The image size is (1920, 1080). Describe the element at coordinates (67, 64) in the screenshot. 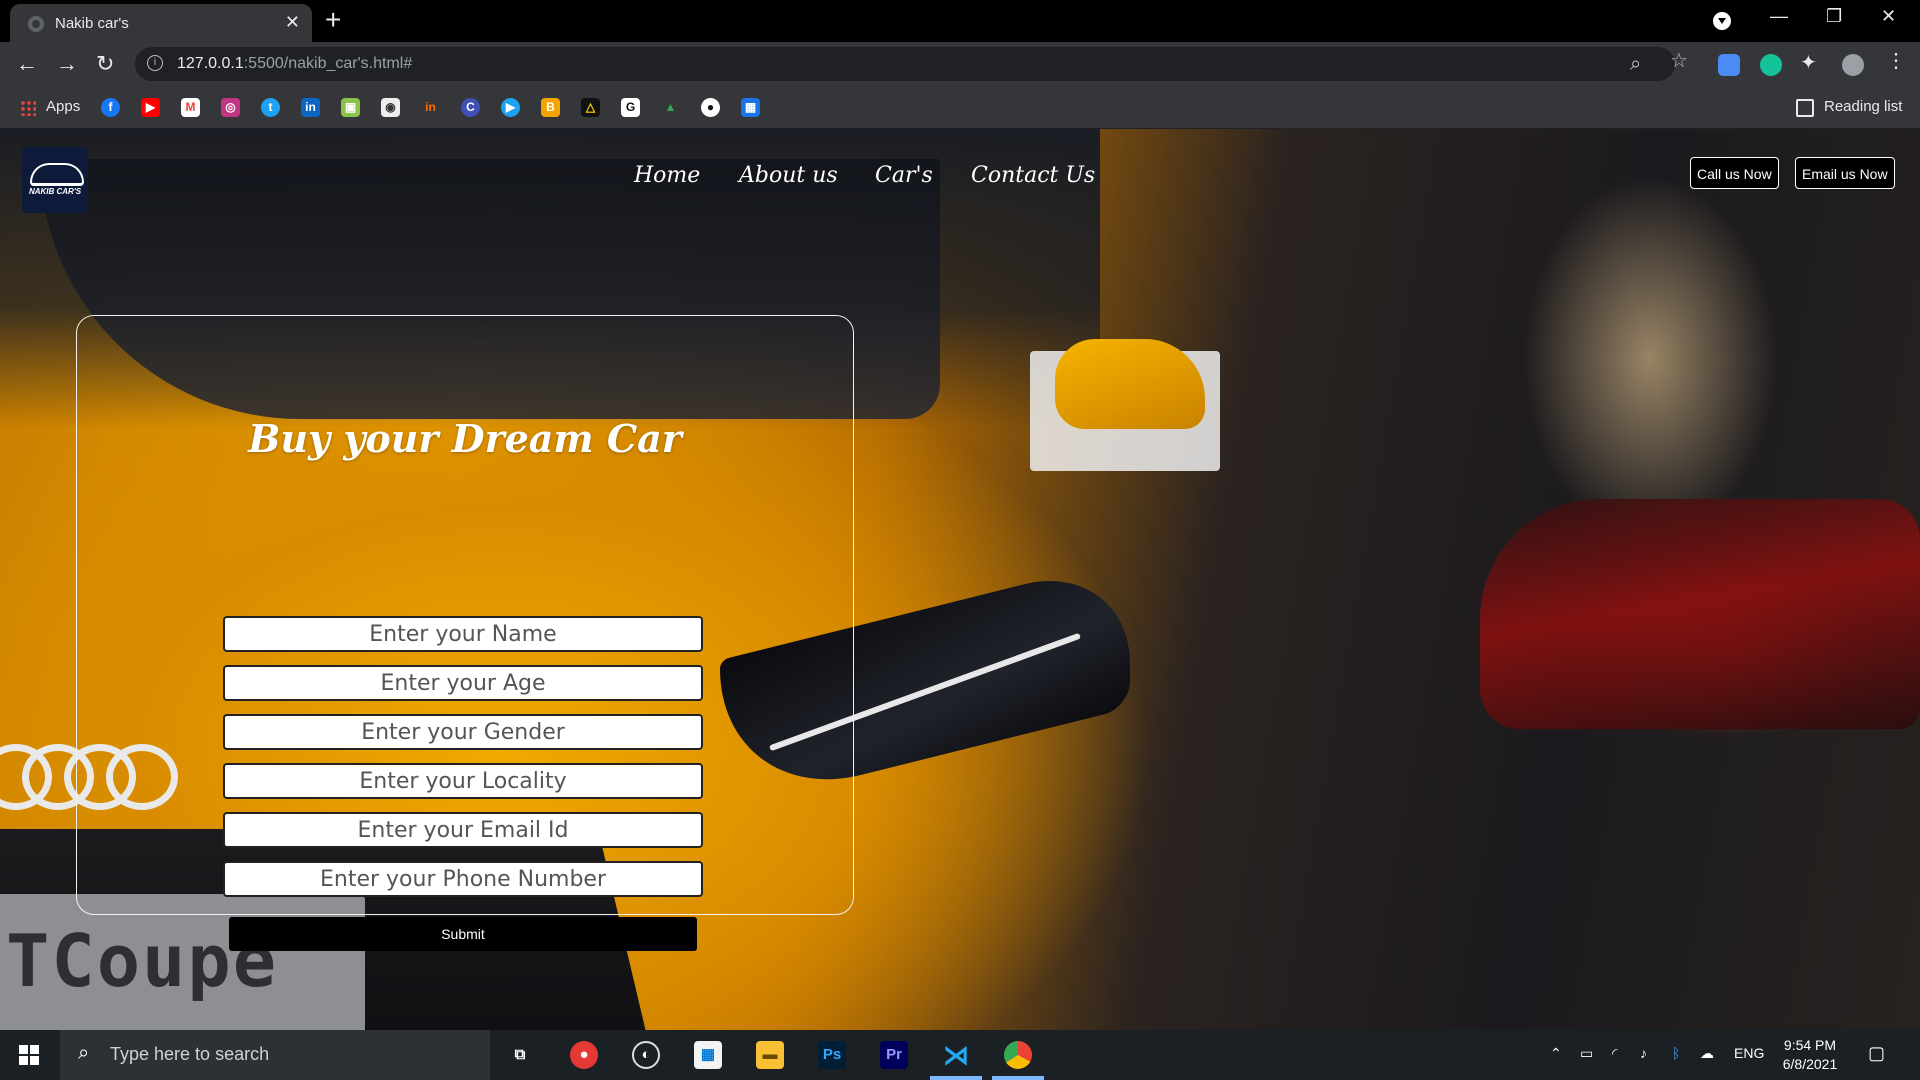

I see `forward-icon: →` at that location.